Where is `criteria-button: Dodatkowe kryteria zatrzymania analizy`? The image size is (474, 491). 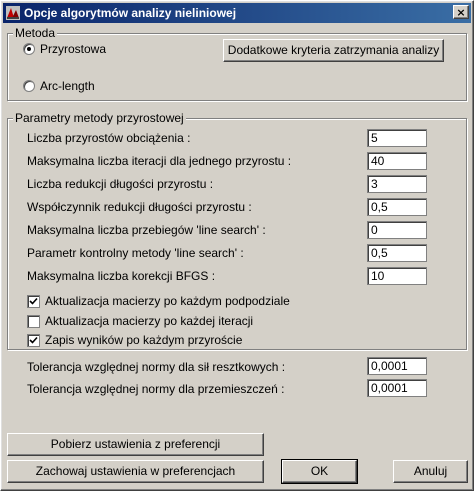
criteria-button: Dodatkowe kryteria zatrzymania analizy is located at coordinates (333, 50).